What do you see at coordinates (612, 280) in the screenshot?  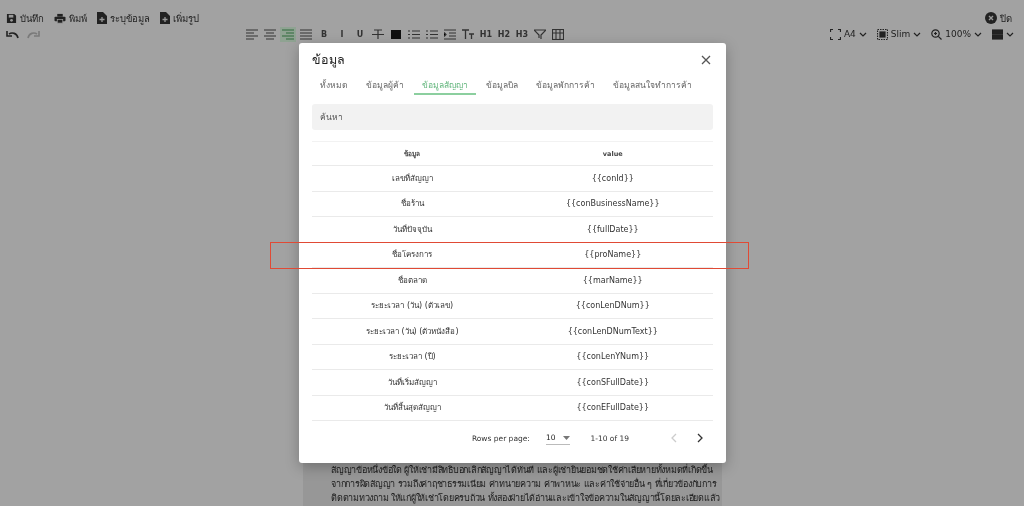 I see `table-cell: {{marName}}` at bounding box center [612, 280].